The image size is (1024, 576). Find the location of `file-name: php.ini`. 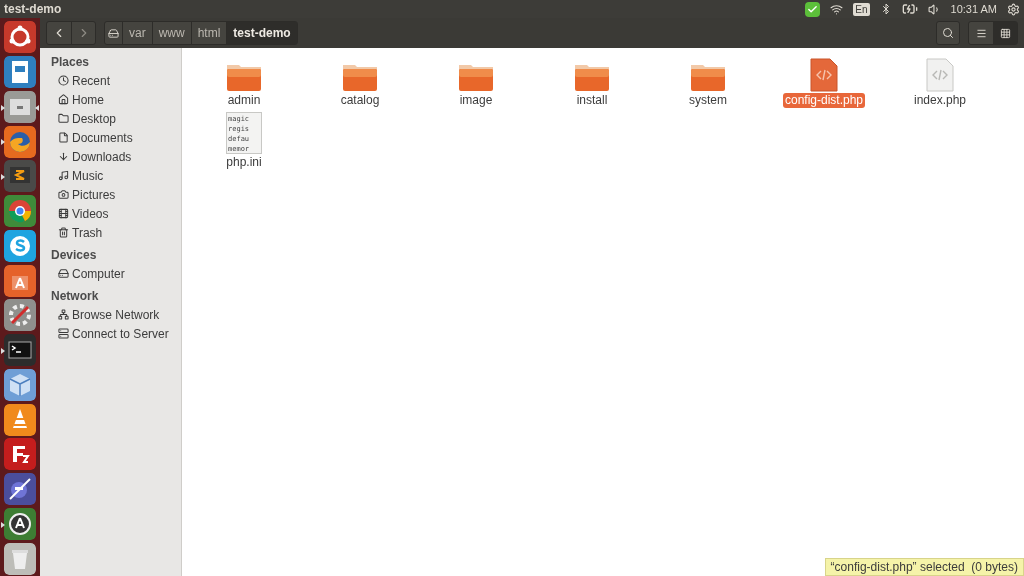

file-name: php.ini is located at coordinates (244, 162).